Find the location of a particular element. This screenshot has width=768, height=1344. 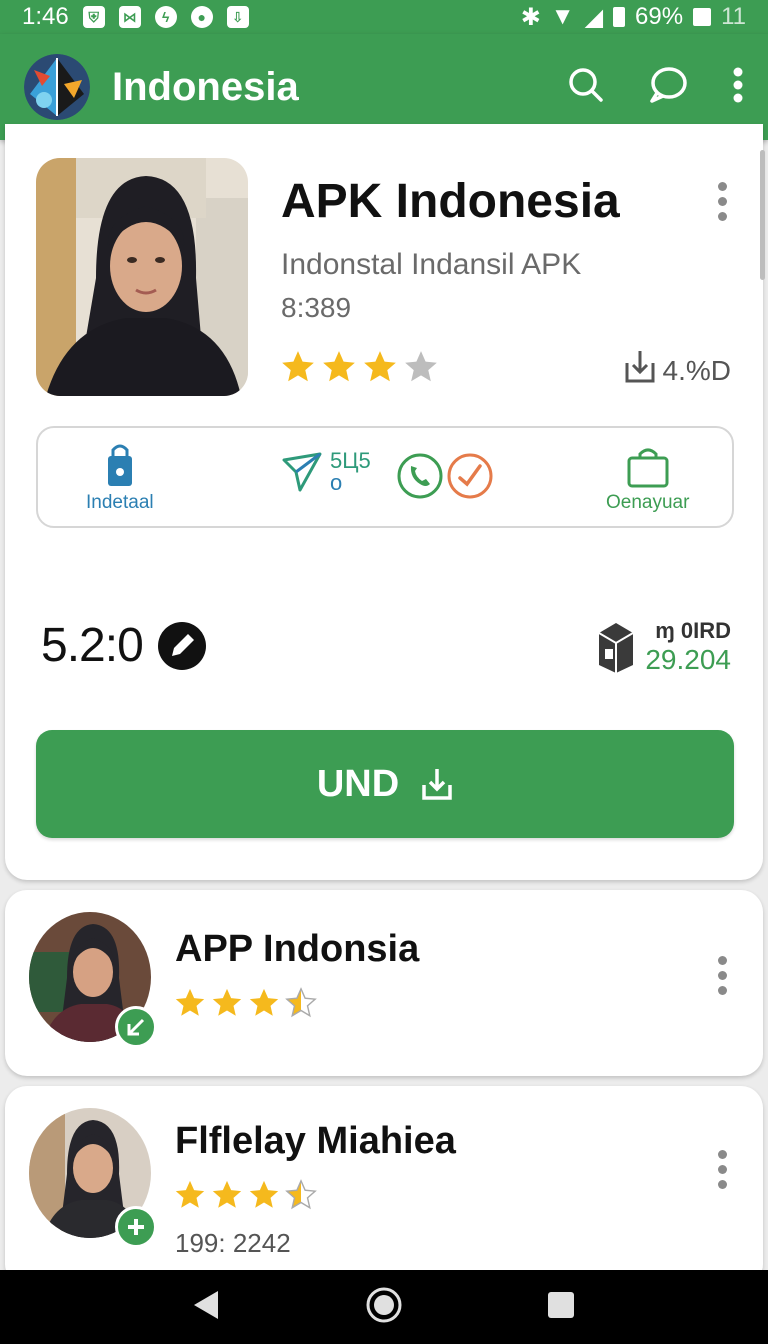

back-icon is located at coordinates (207, 1307).